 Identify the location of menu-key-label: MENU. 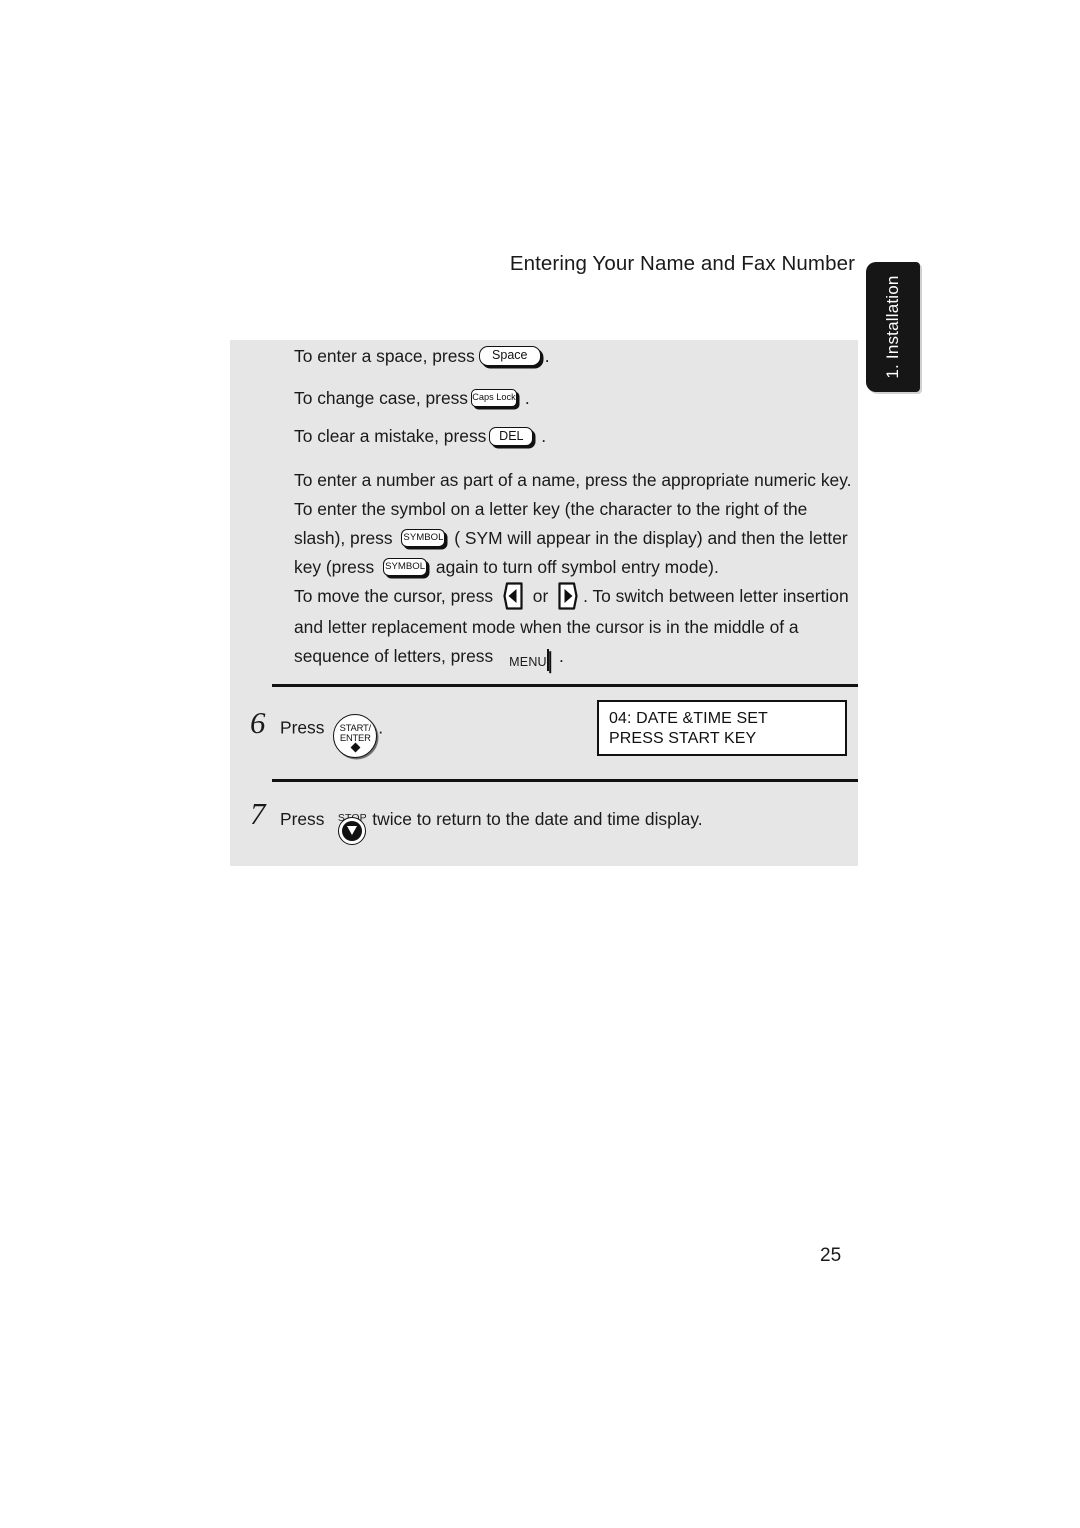
(528, 661).